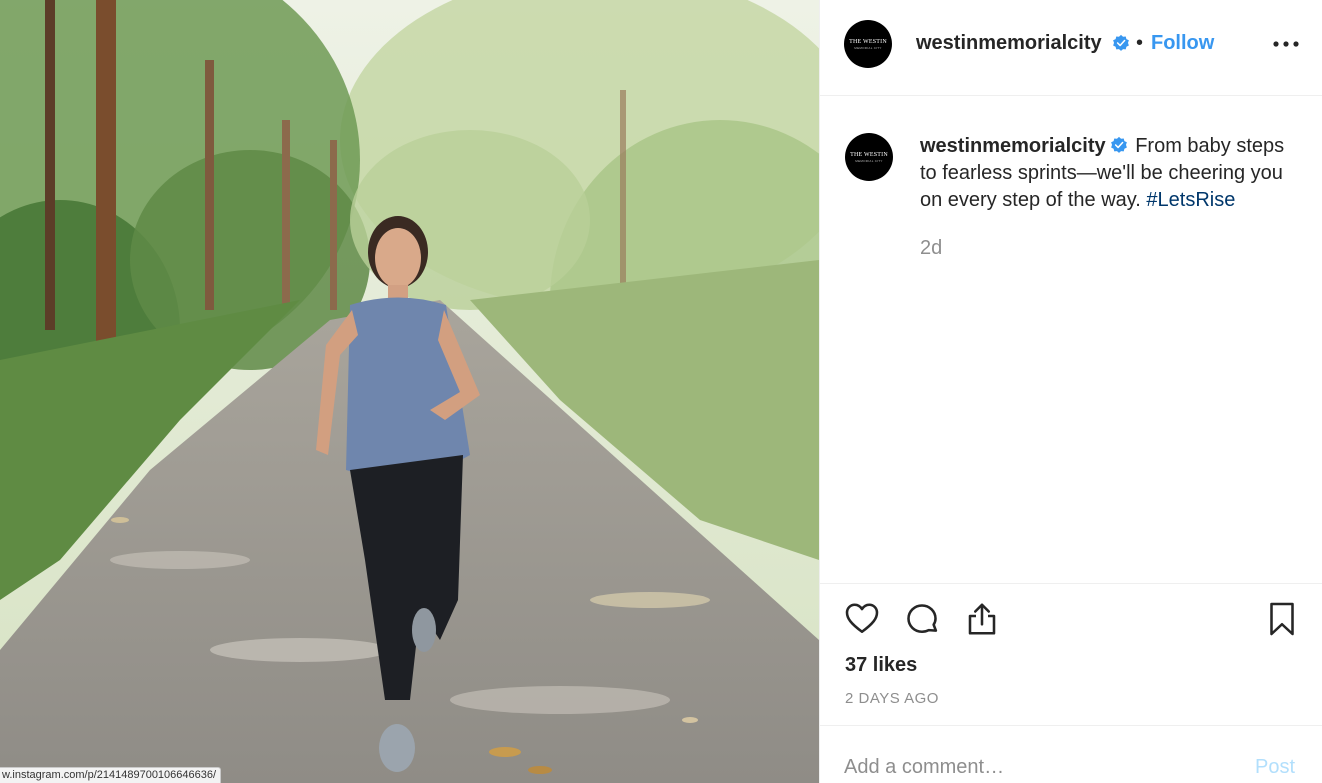 This screenshot has width=1322, height=783. What do you see at coordinates (869, 160) in the screenshot?
I see `caption-avatar-brand-sub: MEMORIAL CITY` at bounding box center [869, 160].